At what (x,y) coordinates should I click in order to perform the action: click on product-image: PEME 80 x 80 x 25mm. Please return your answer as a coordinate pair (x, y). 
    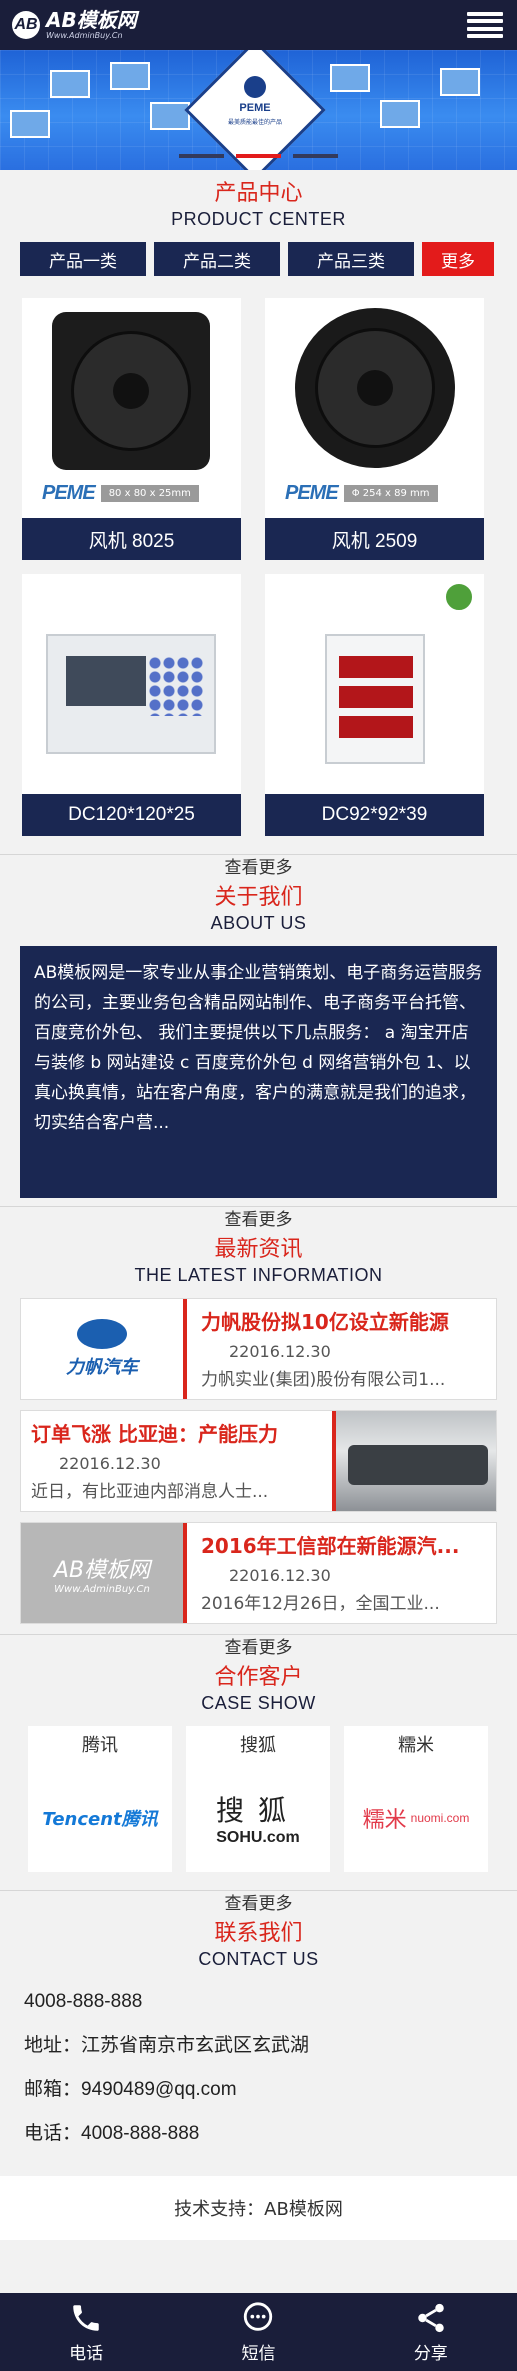
    Looking at the image, I should click on (131, 408).